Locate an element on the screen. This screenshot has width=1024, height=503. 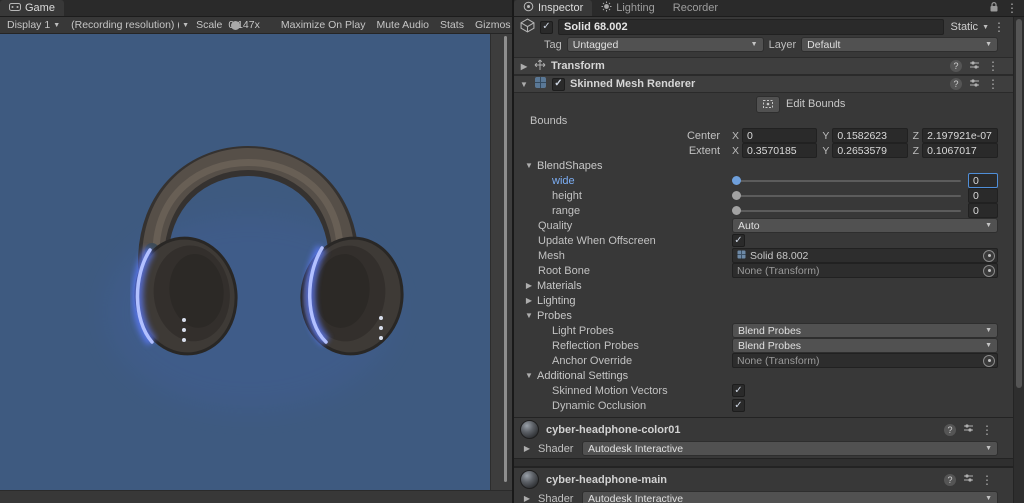
mute-audio-toggle: Mute Audio is located at coordinates (402, 25).